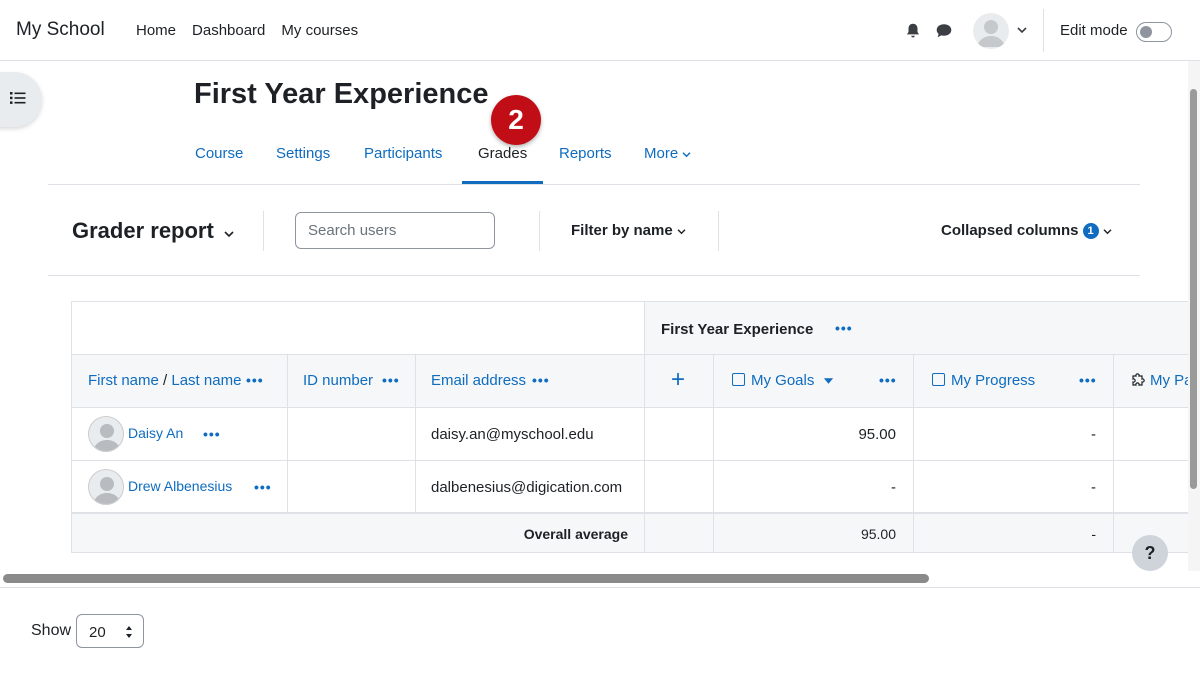 The height and width of the screenshot is (683, 1200). I want to click on overall-average-label: Overall average, so click(575, 534).